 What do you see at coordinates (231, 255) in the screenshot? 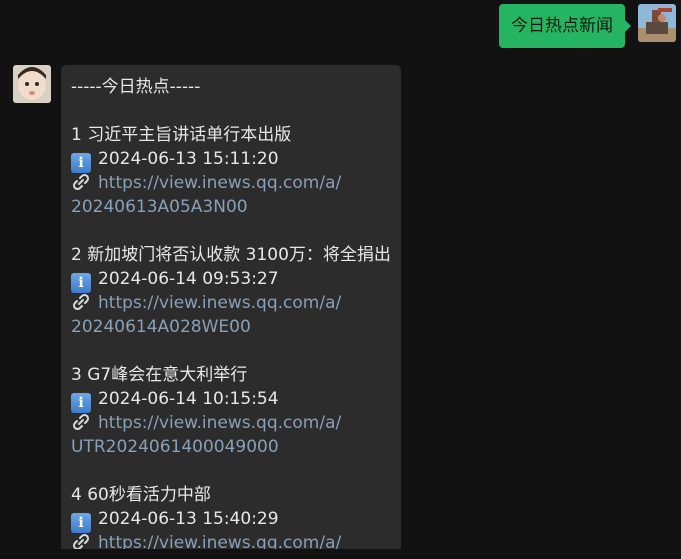
I see `news-item-title: 2 新加坡门将否认收款 3100万：将全捐出` at bounding box center [231, 255].